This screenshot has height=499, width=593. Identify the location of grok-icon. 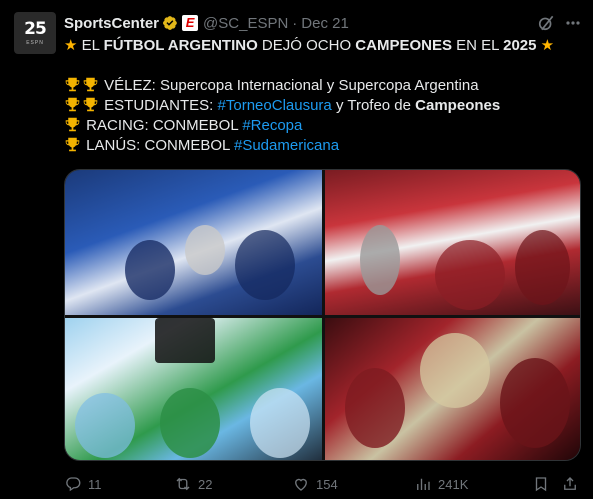
(546, 23).